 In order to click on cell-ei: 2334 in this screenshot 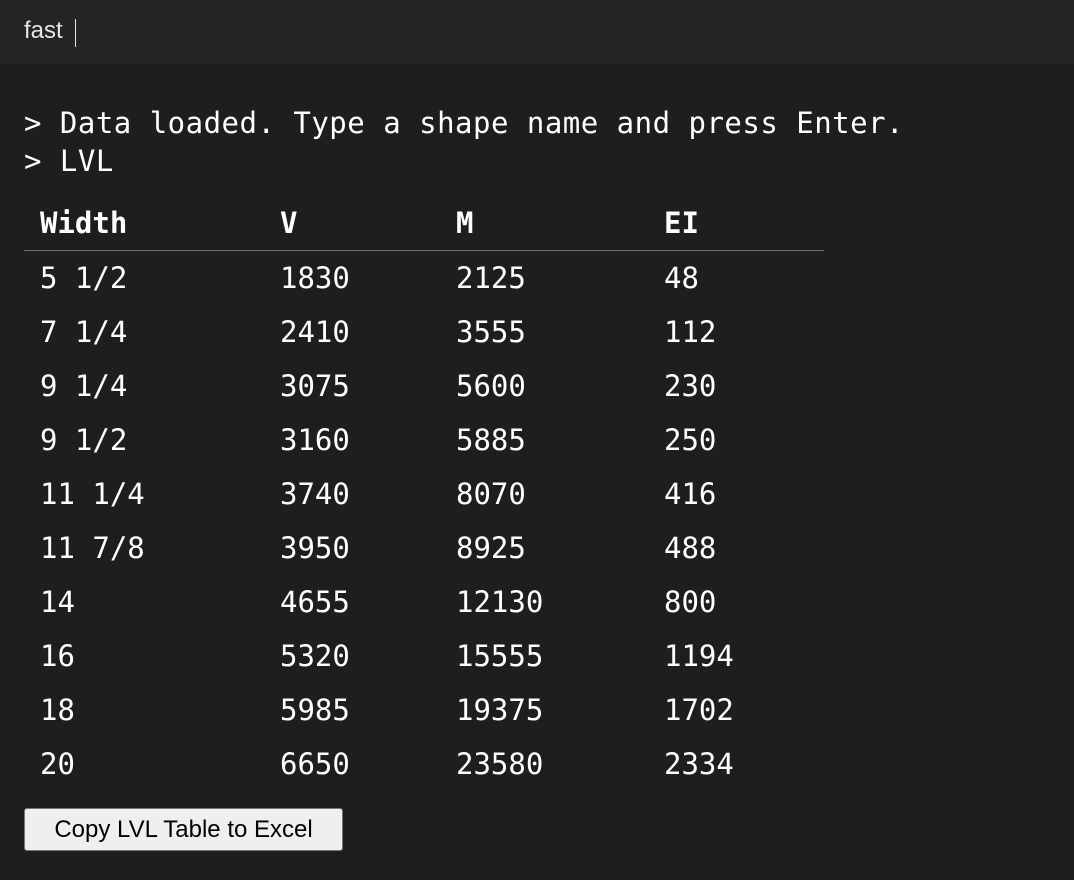, I will do `click(699, 764)`.